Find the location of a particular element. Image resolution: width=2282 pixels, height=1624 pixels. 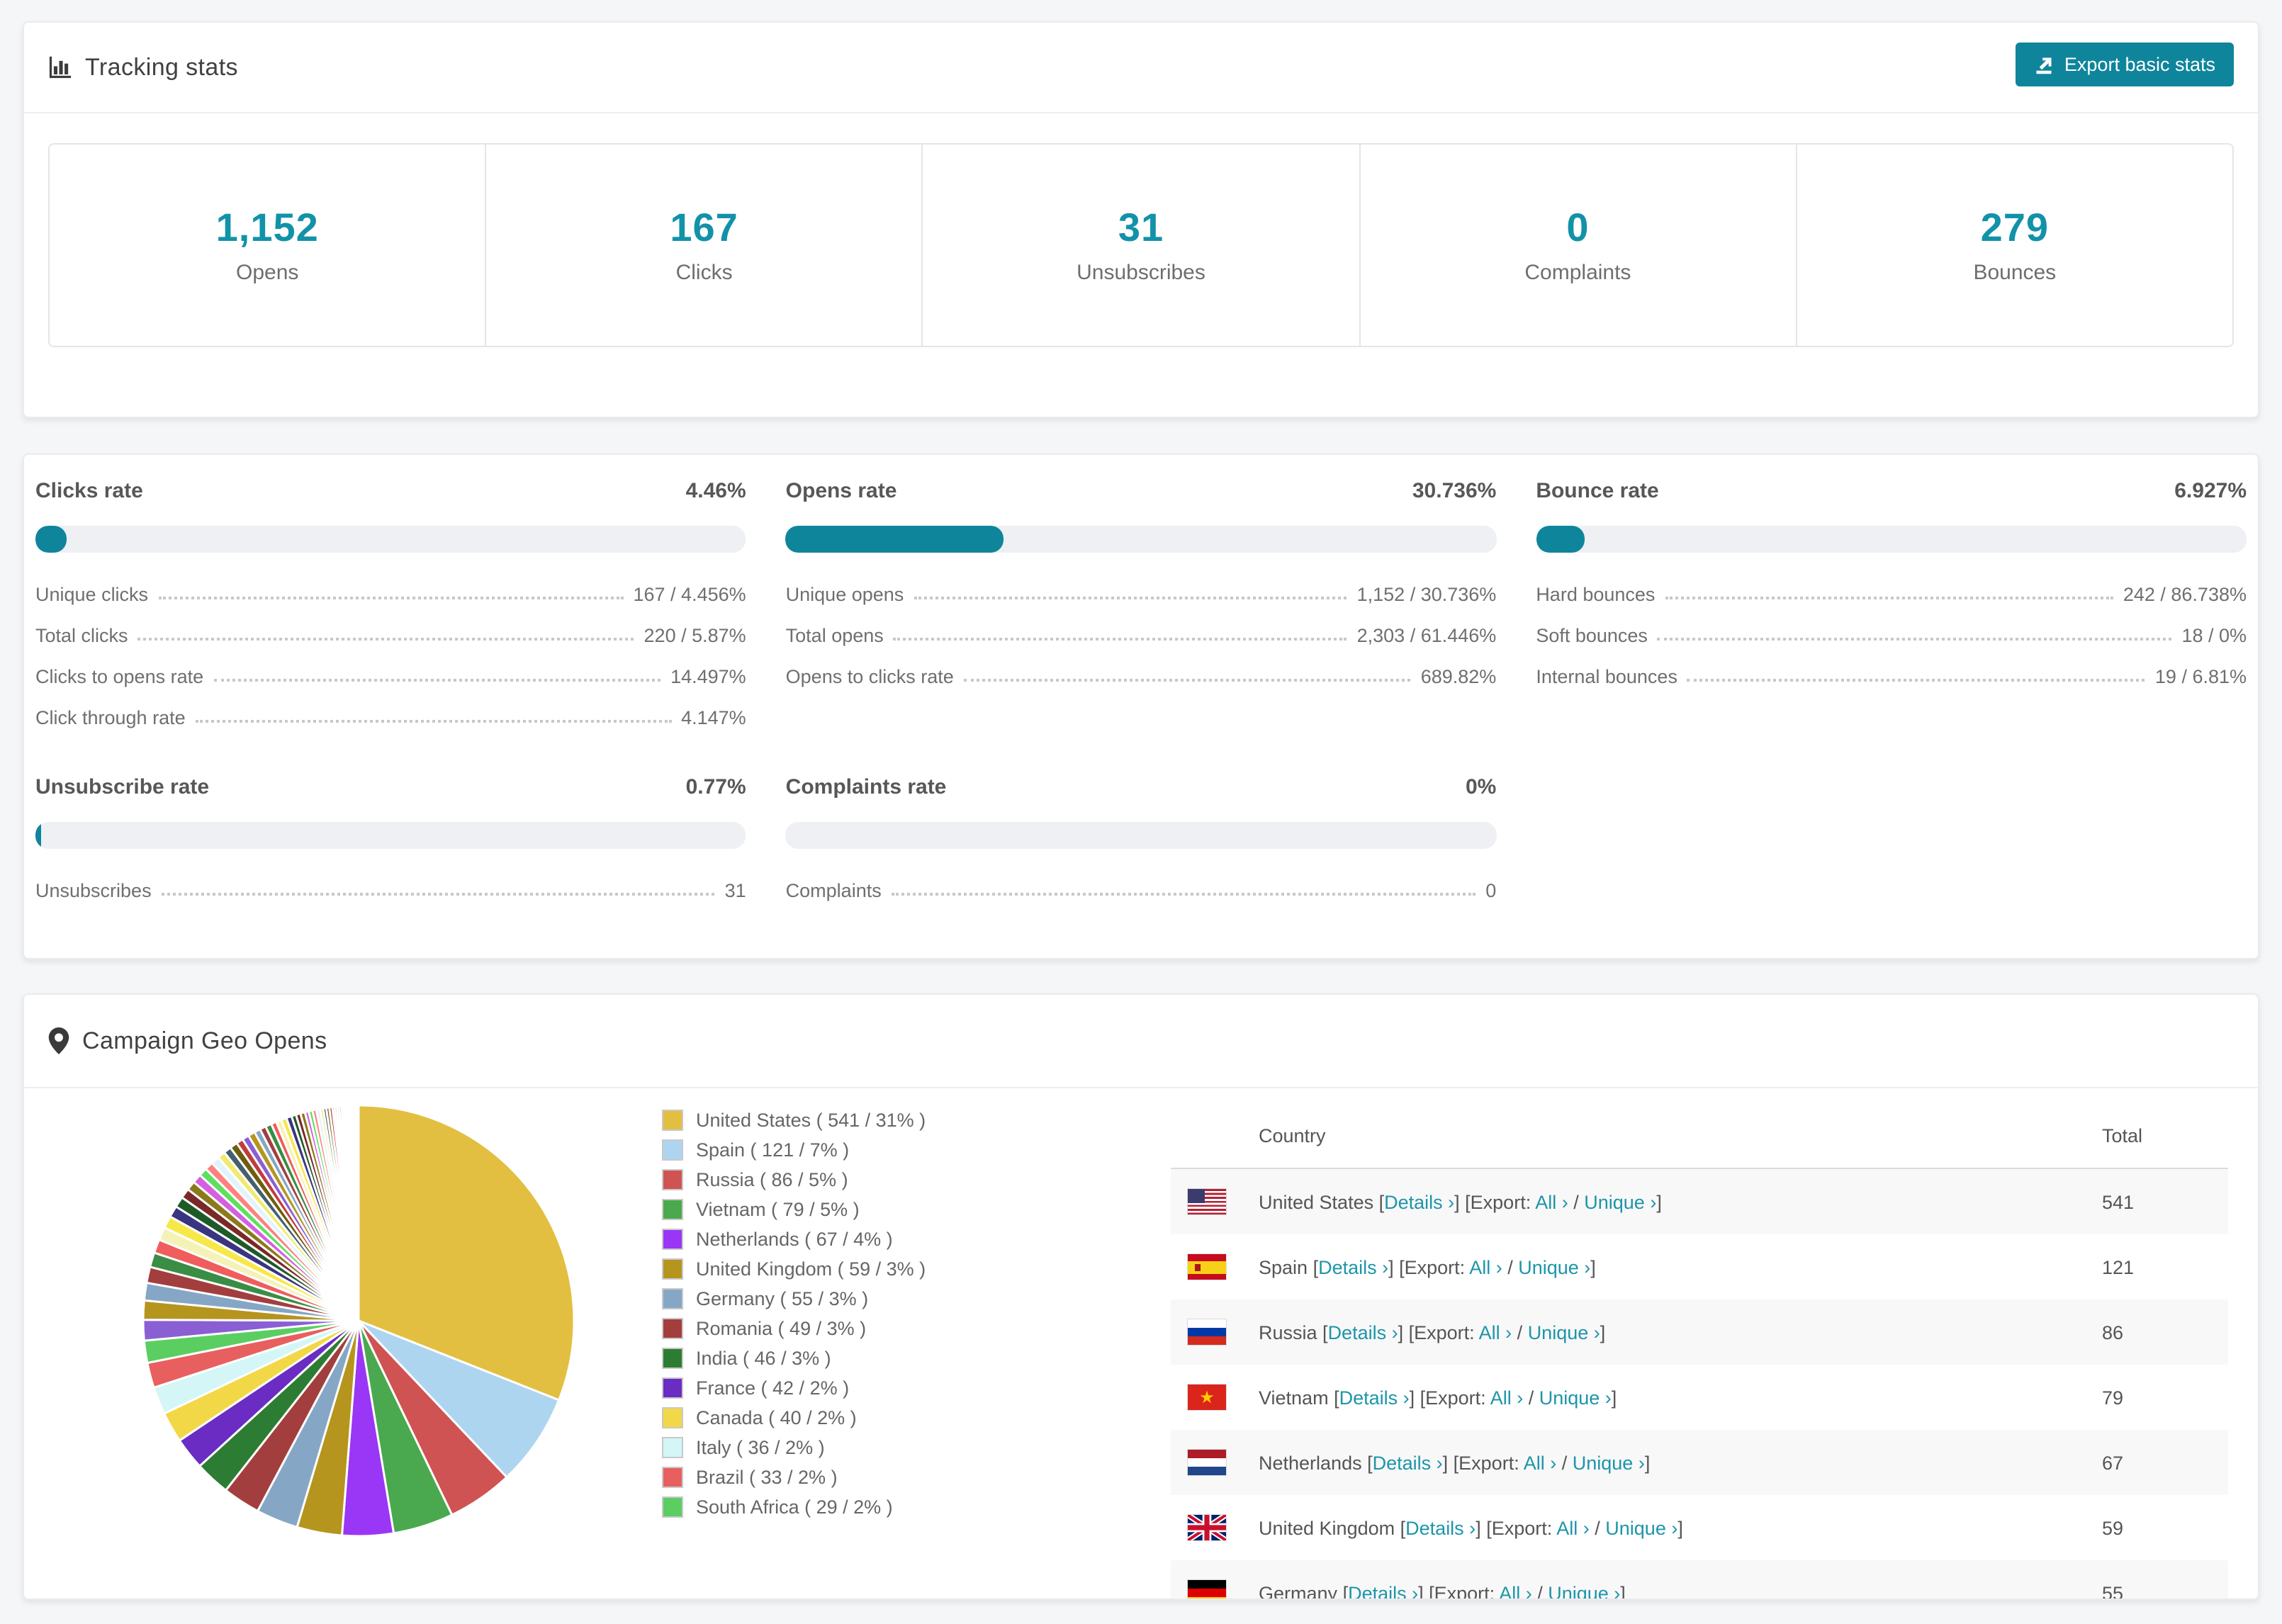

flag-netherlands is located at coordinates (1207, 1463).